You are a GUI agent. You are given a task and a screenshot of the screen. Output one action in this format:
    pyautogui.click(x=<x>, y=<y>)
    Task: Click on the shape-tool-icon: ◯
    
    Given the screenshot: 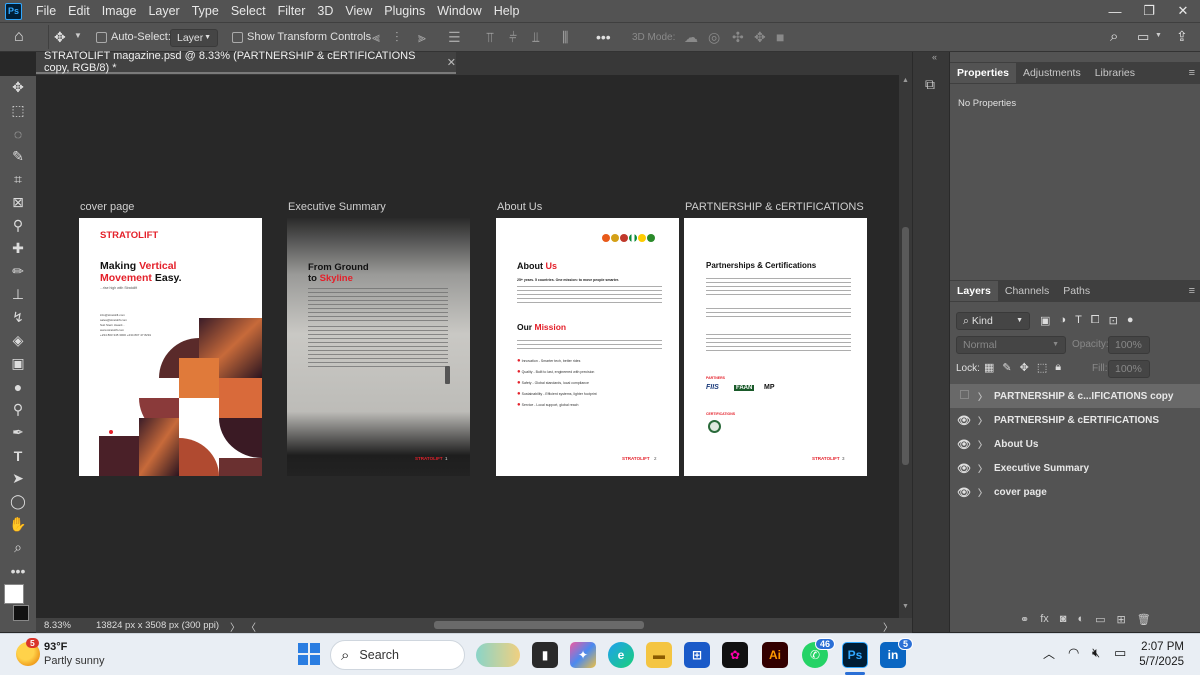 What is the action you would take?
    pyautogui.click(x=18, y=501)
    